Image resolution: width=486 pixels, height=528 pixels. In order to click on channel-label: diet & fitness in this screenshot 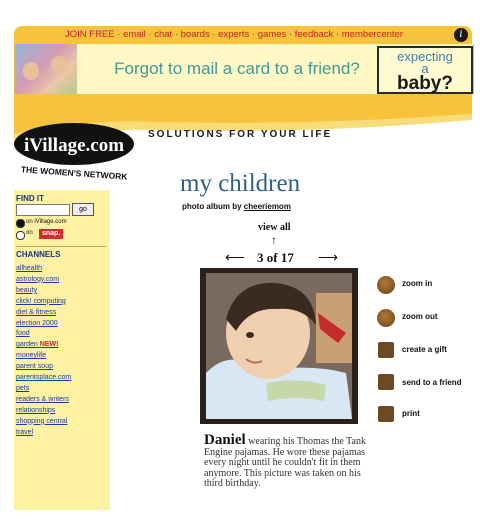, I will do `click(36, 312)`.